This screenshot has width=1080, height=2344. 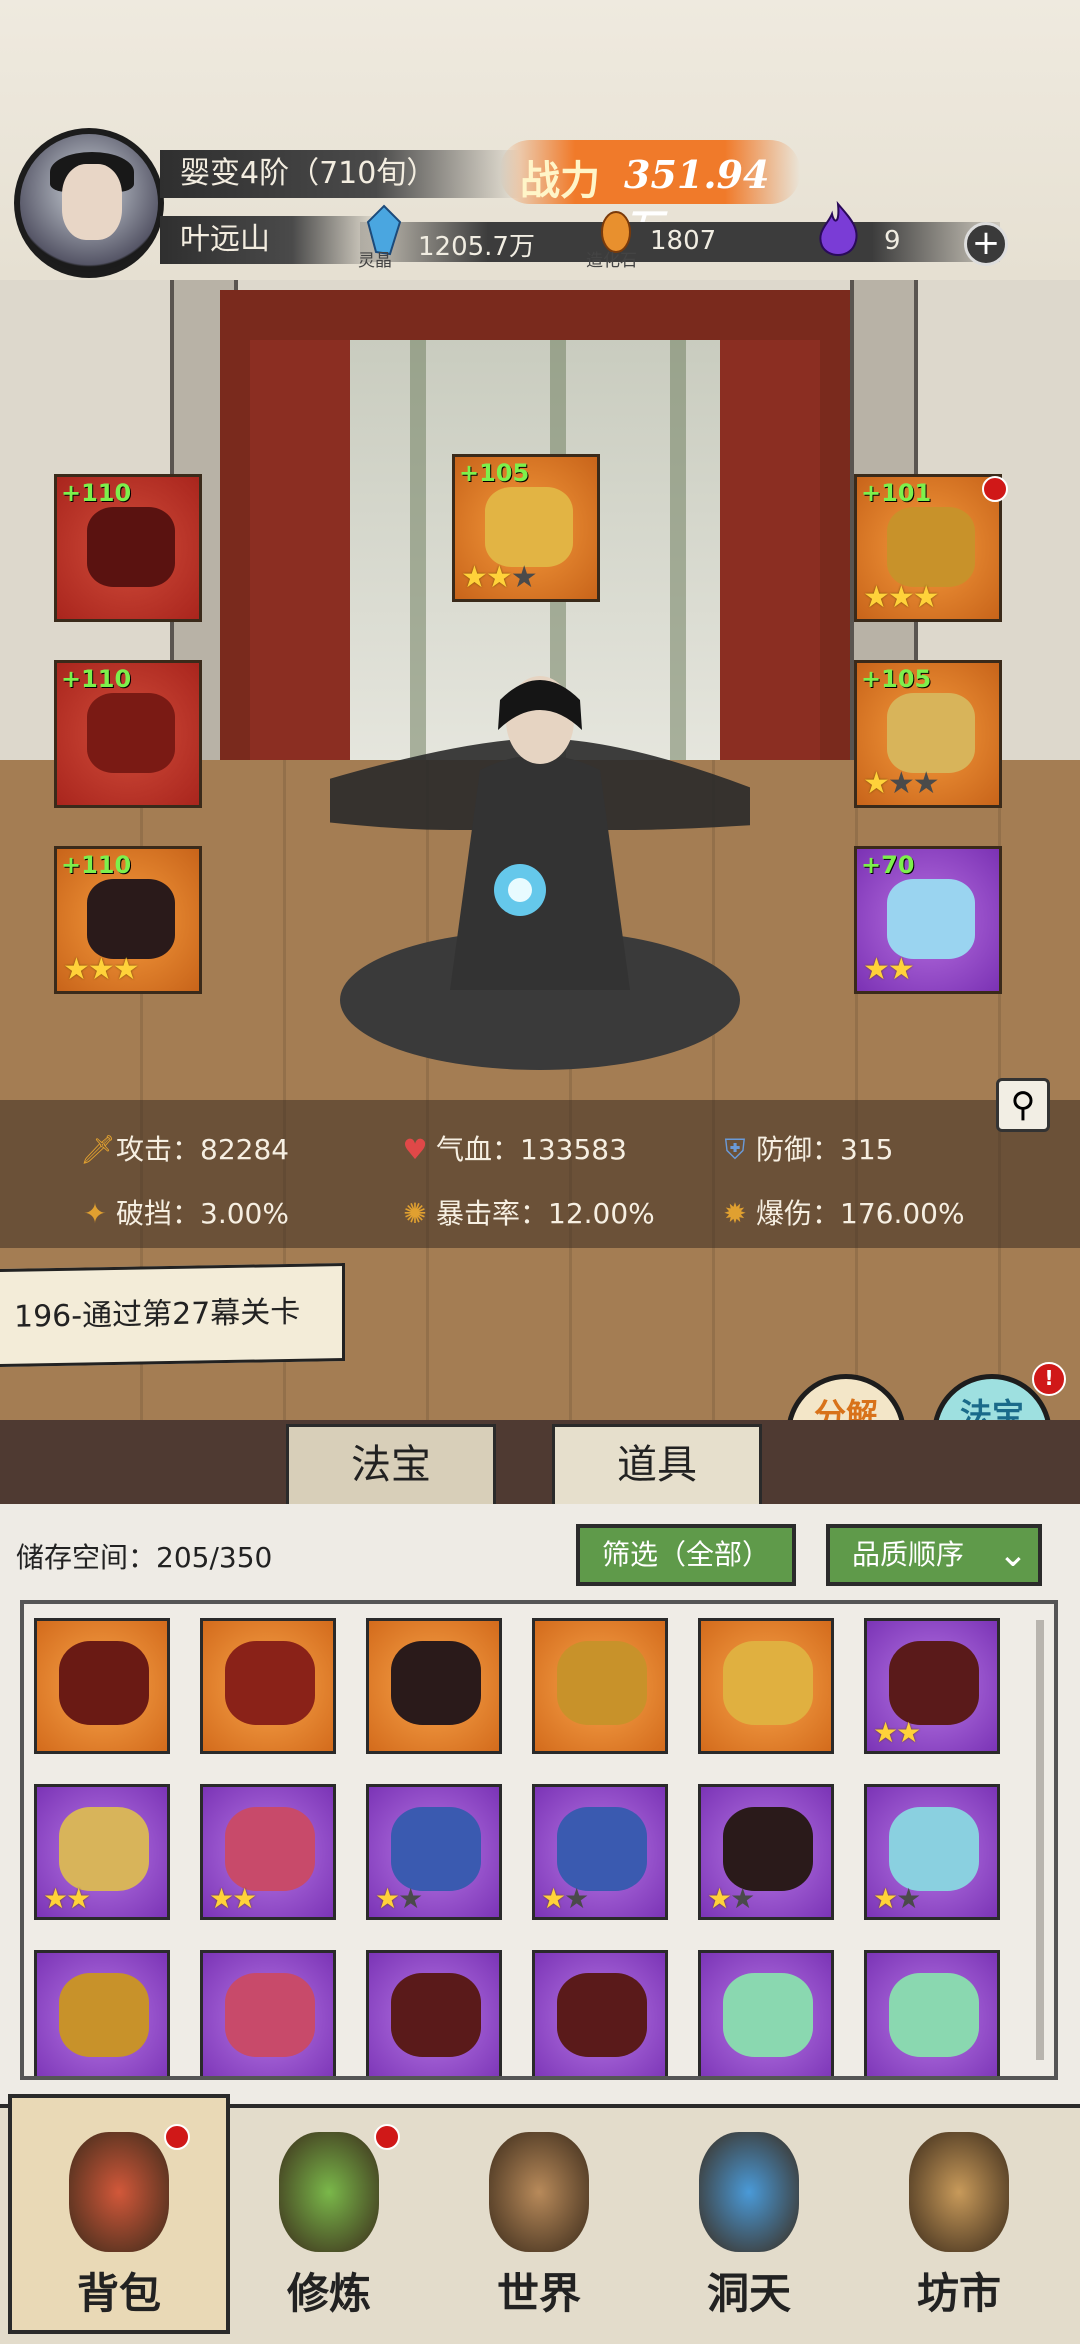 I want to click on tab-treasure-label: 法宝, so click(x=391, y=1465).